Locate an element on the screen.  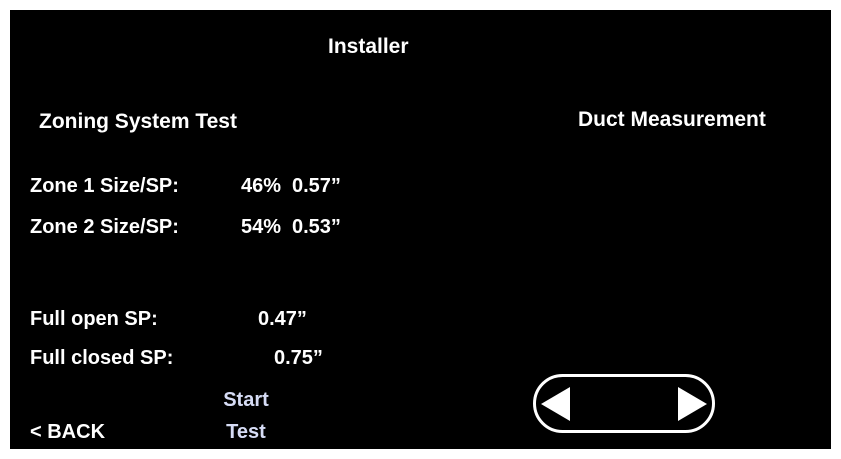
page-title: Installer is located at coordinates (368, 46).